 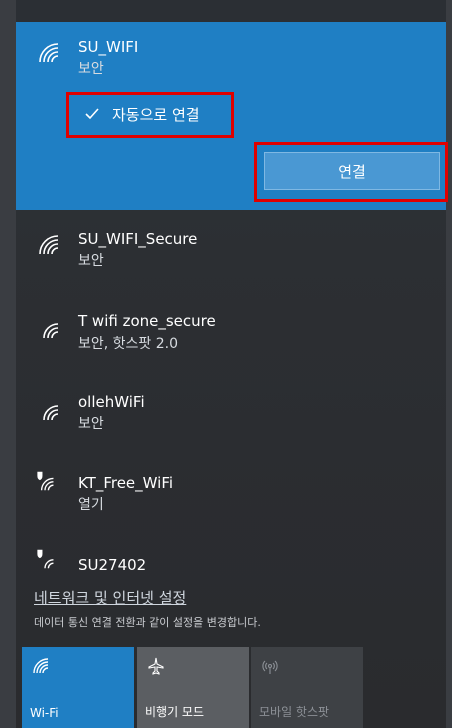 I want to click on tile-label: 모바일 핫스팟, so click(x=294, y=712).